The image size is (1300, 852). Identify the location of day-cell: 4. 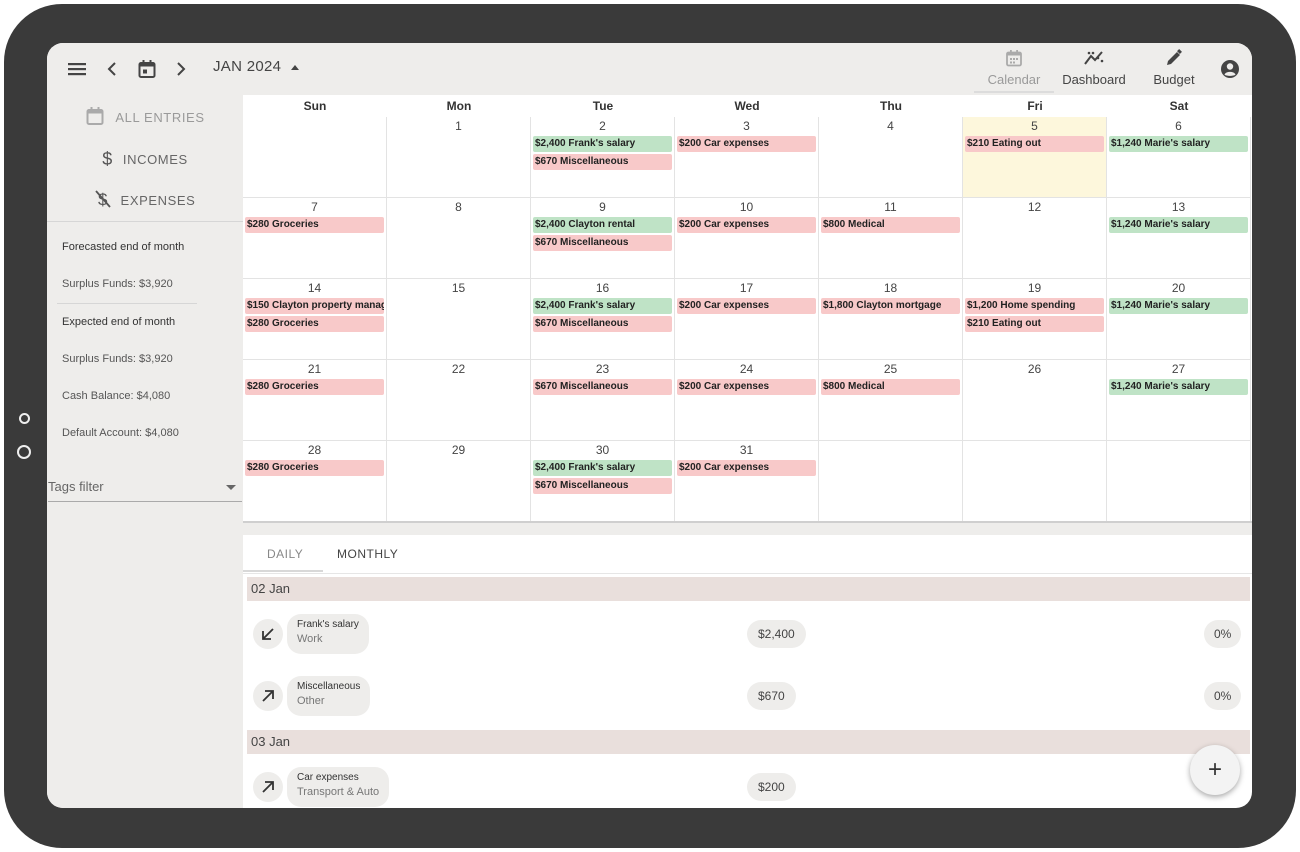
(891, 157).